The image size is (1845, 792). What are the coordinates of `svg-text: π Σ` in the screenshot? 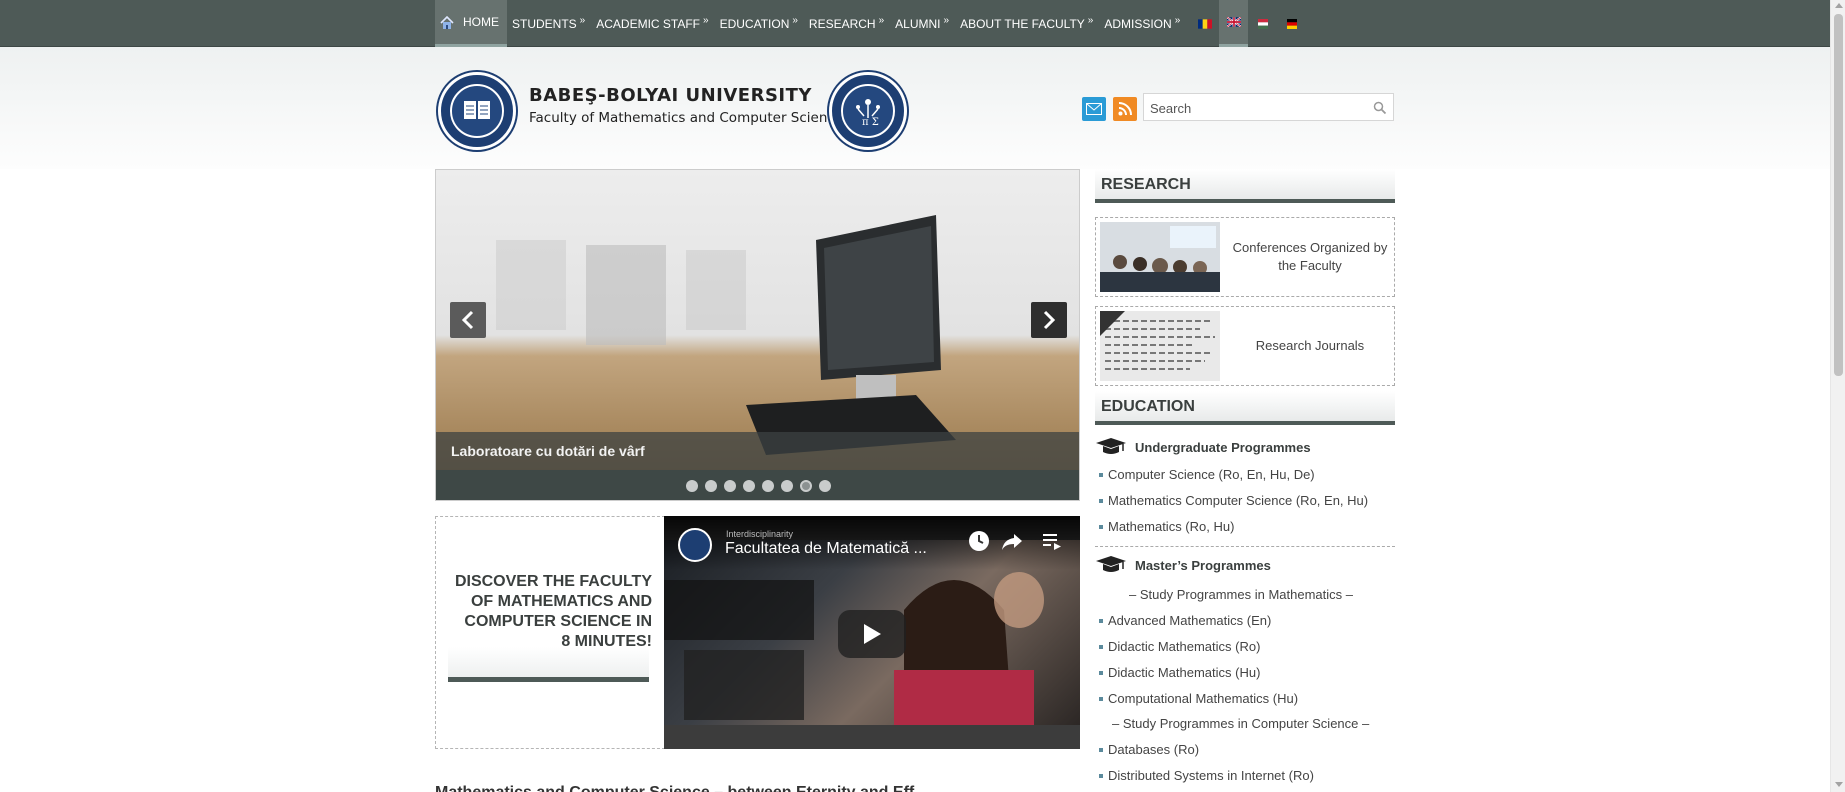 It's located at (870, 121).